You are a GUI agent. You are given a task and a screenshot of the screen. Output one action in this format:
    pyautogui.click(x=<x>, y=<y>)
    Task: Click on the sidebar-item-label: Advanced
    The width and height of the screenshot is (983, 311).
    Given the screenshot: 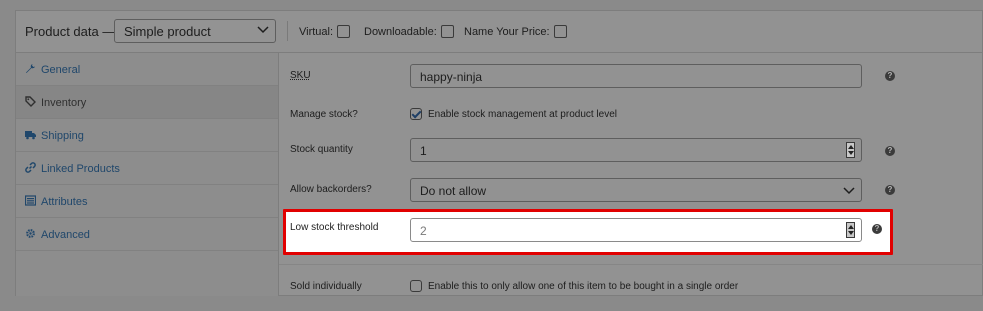 What is the action you would take?
    pyautogui.click(x=65, y=235)
    